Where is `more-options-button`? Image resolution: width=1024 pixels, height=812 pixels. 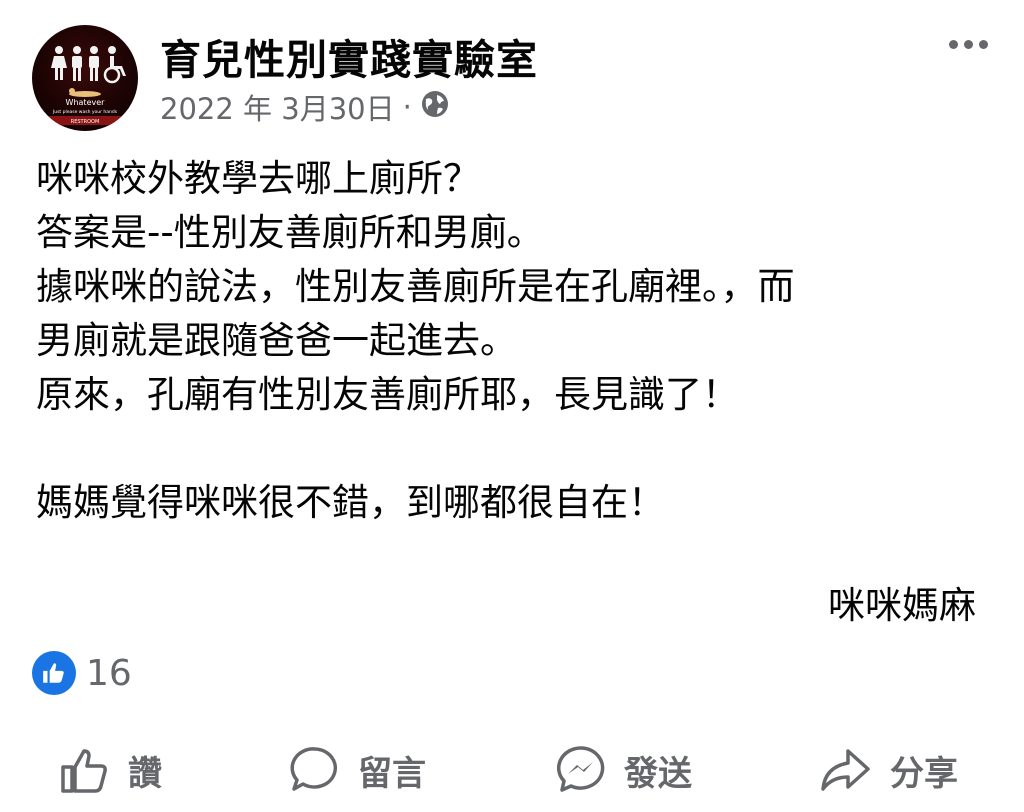 more-options-button is located at coordinates (968, 44).